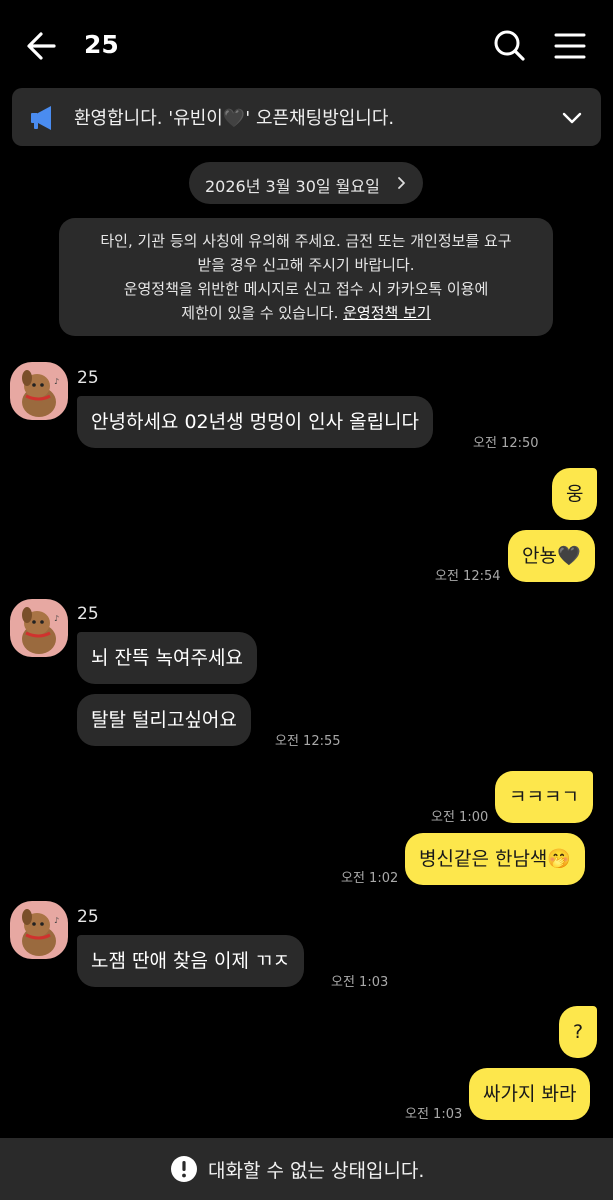  Describe the element at coordinates (578, 1032) in the screenshot. I see `message-bubble: ?` at that location.